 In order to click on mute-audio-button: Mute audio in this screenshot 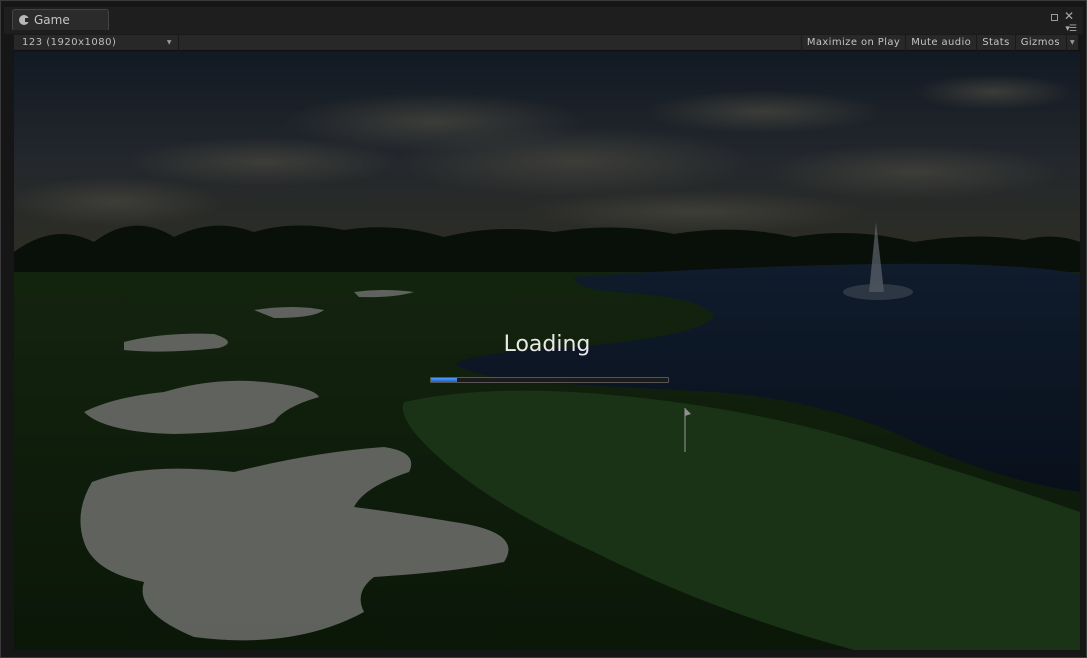, I will do `click(940, 42)`.